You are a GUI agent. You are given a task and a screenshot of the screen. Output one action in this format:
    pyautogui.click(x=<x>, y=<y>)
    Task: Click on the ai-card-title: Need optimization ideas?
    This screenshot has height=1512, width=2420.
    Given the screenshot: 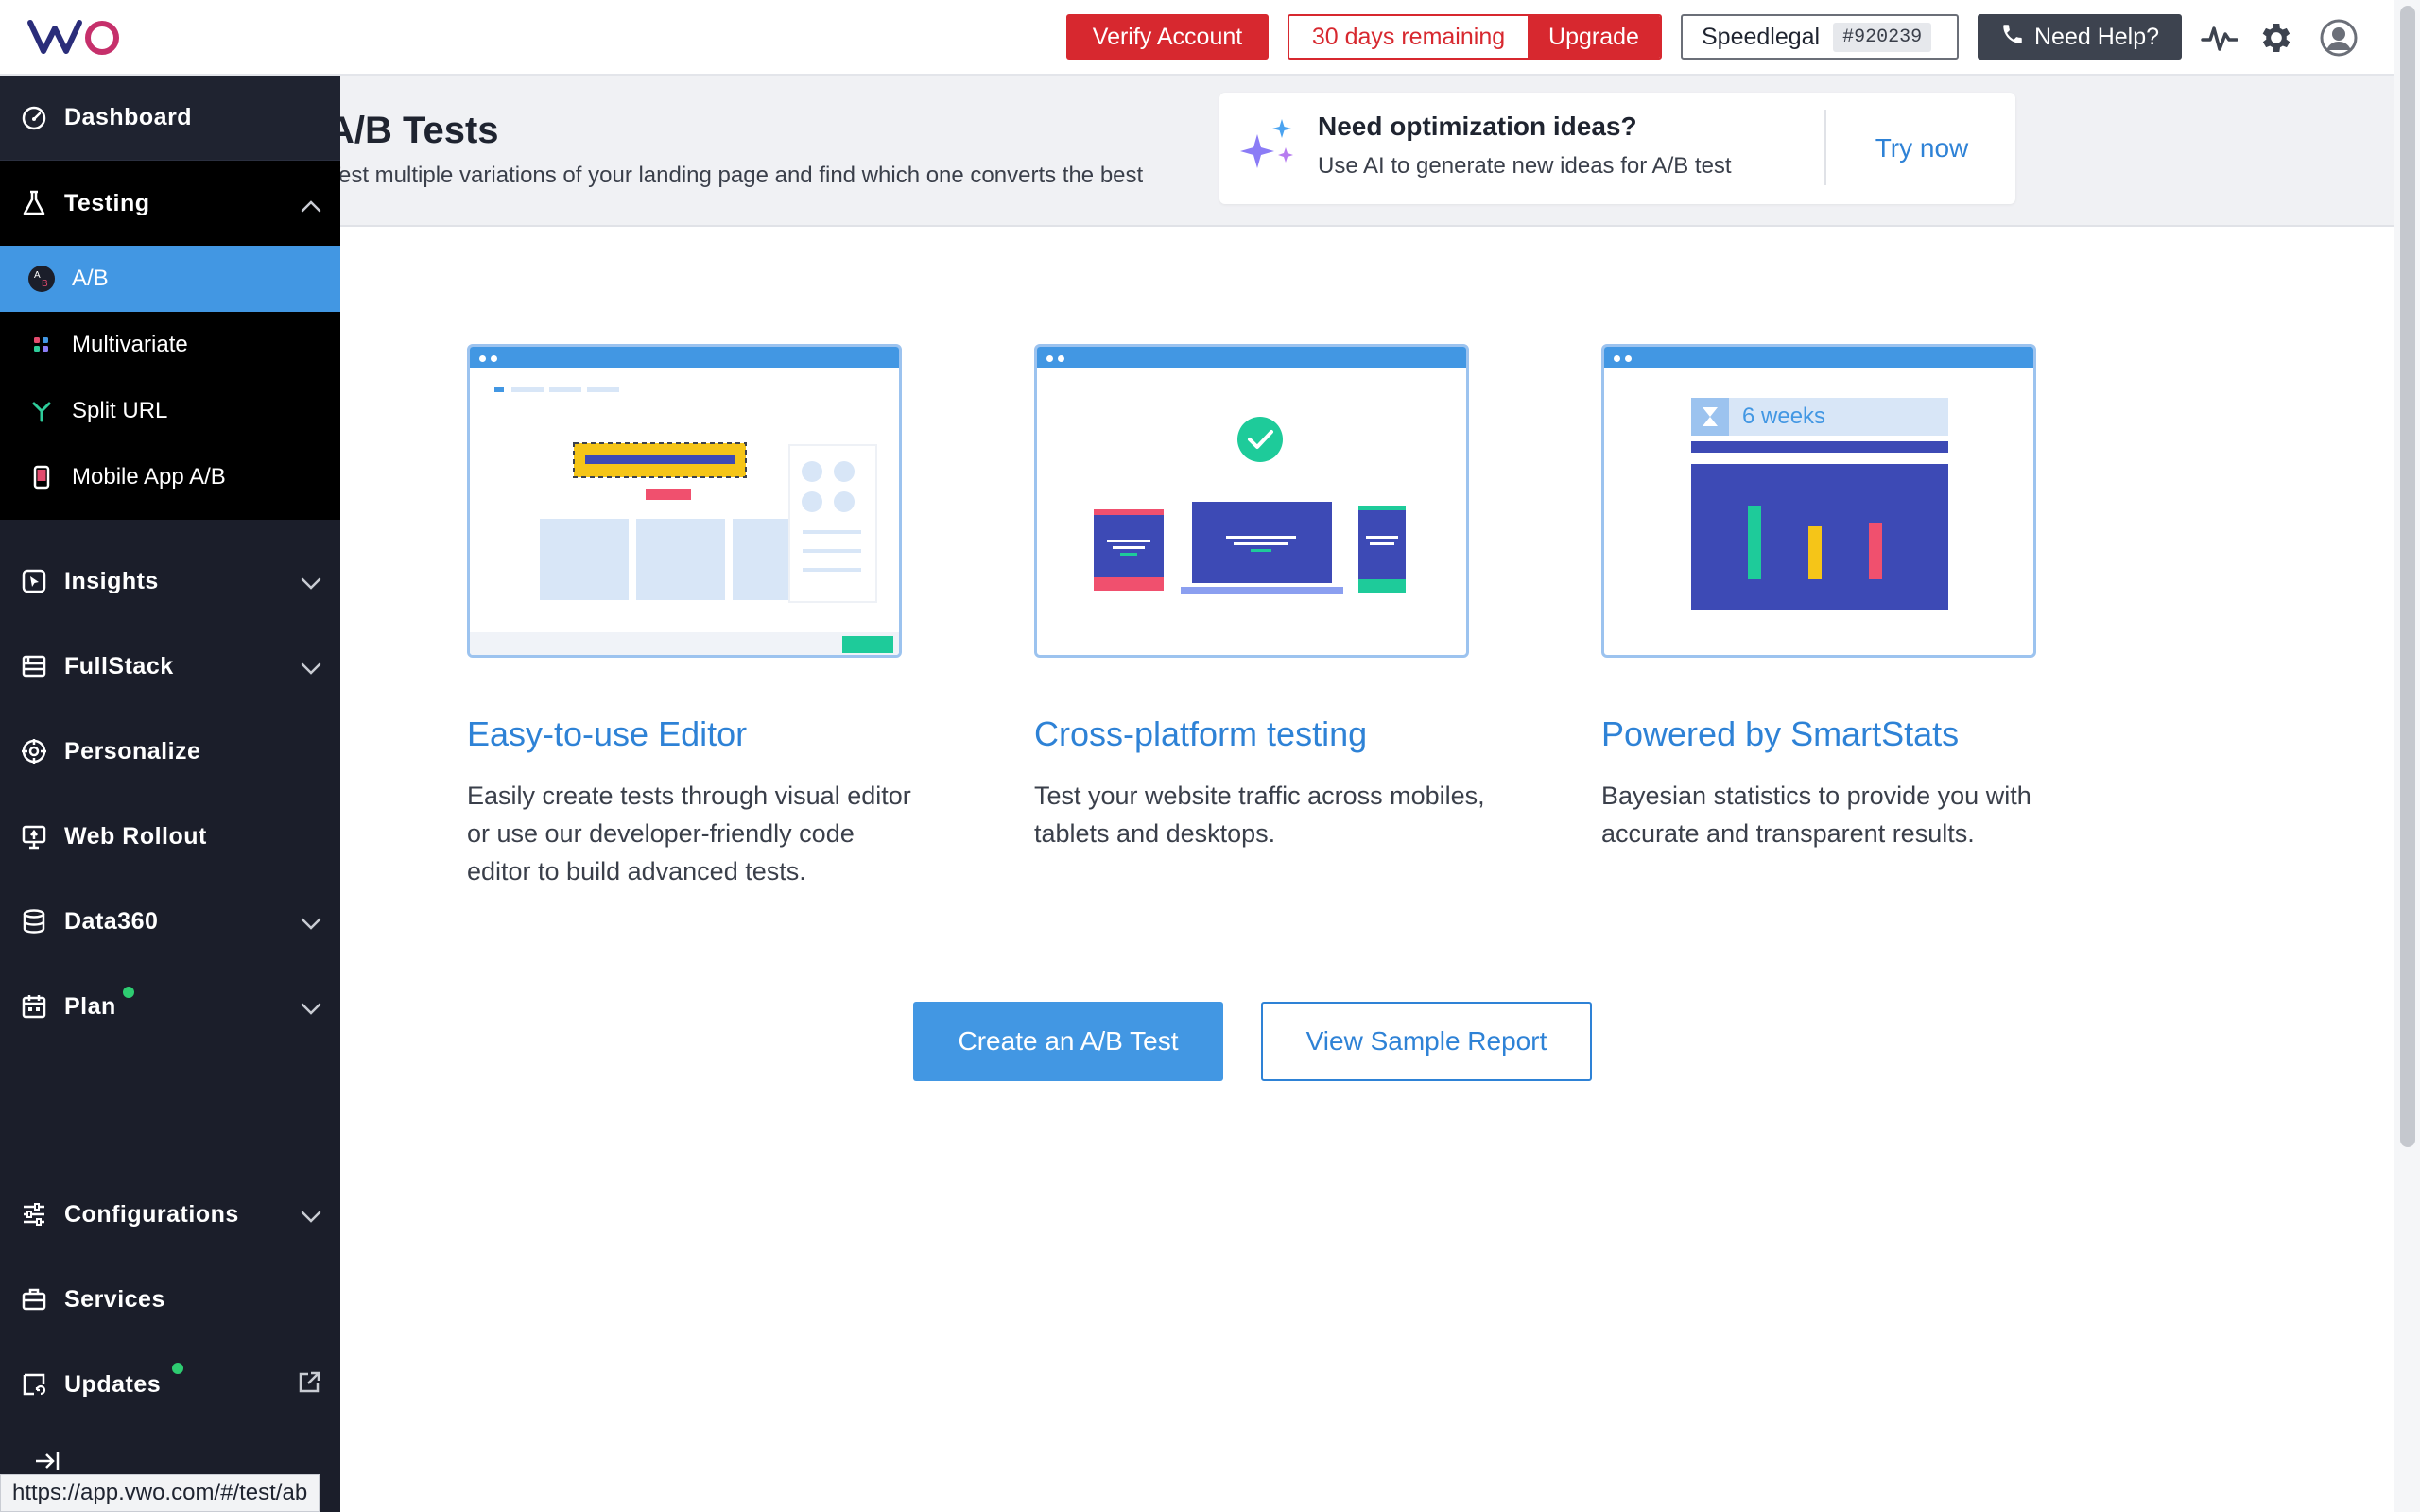 What is the action you would take?
    pyautogui.click(x=1477, y=126)
    